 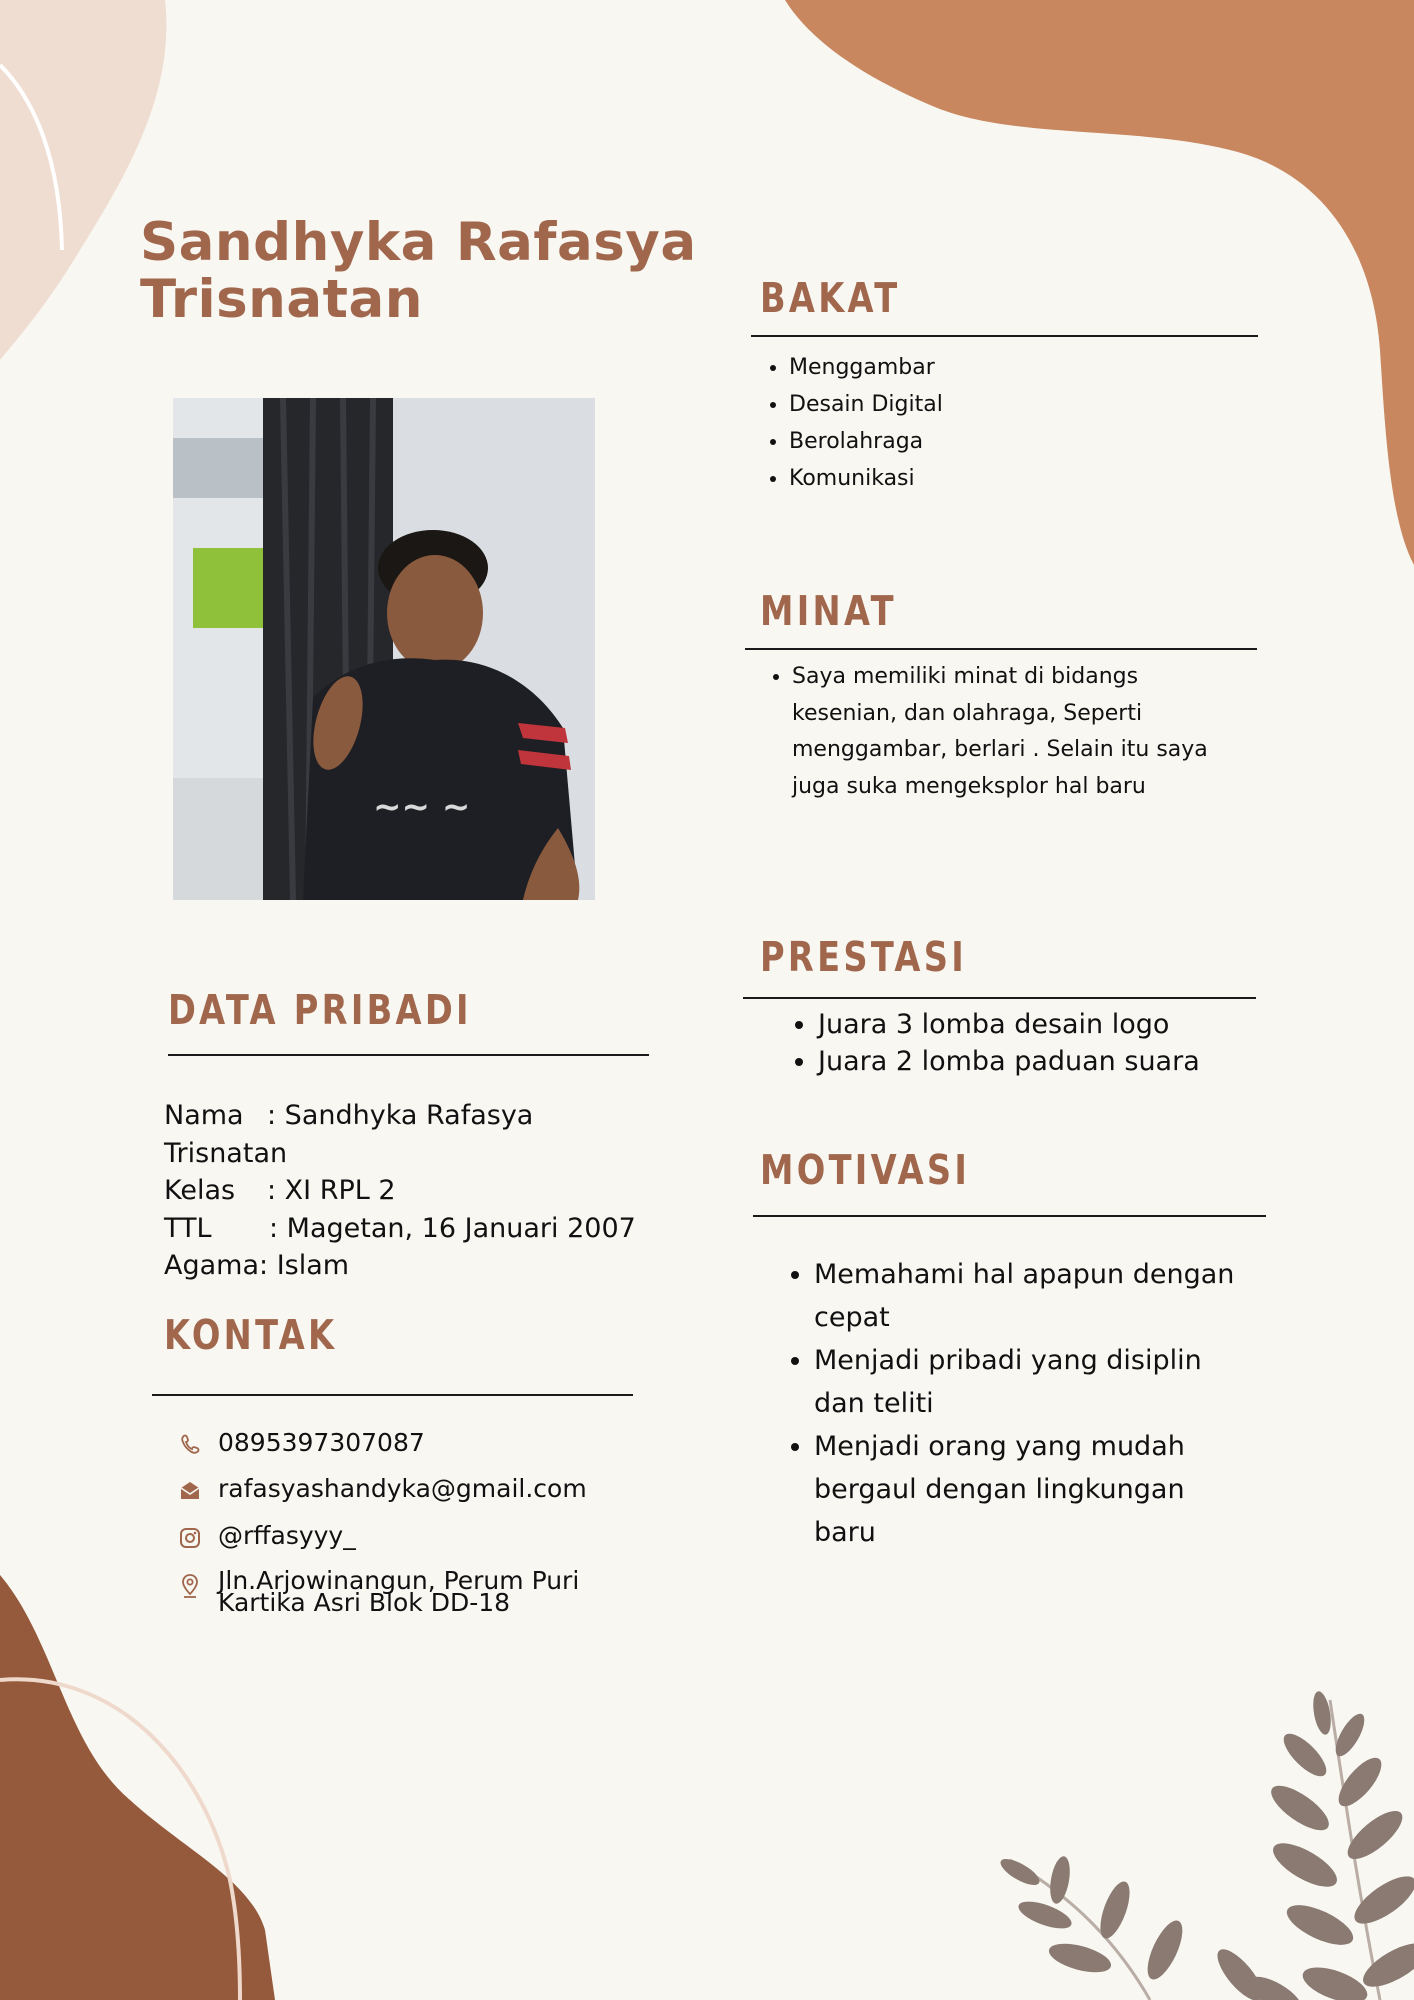 What do you see at coordinates (828, 611) in the screenshot?
I see `minat-heading: MINAT` at bounding box center [828, 611].